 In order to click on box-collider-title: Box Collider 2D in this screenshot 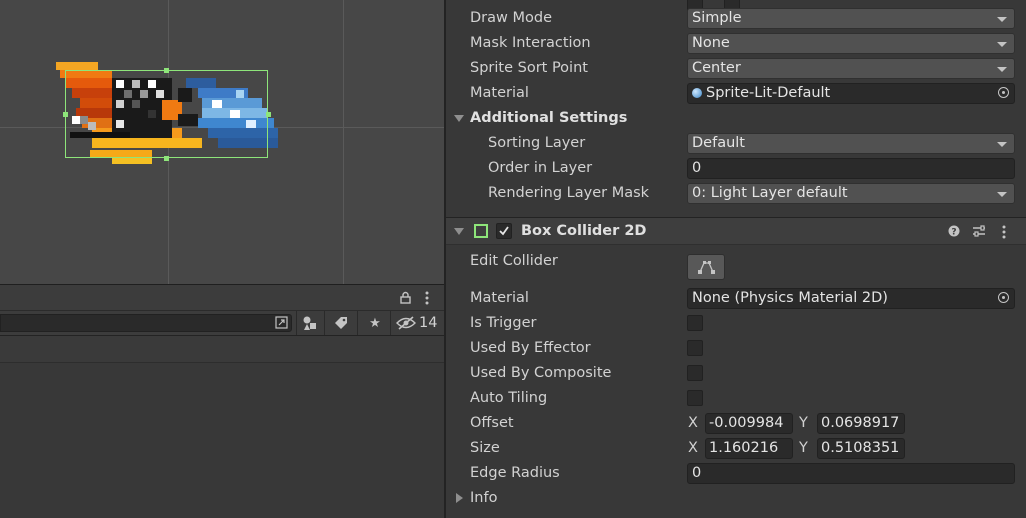, I will do `click(584, 231)`.